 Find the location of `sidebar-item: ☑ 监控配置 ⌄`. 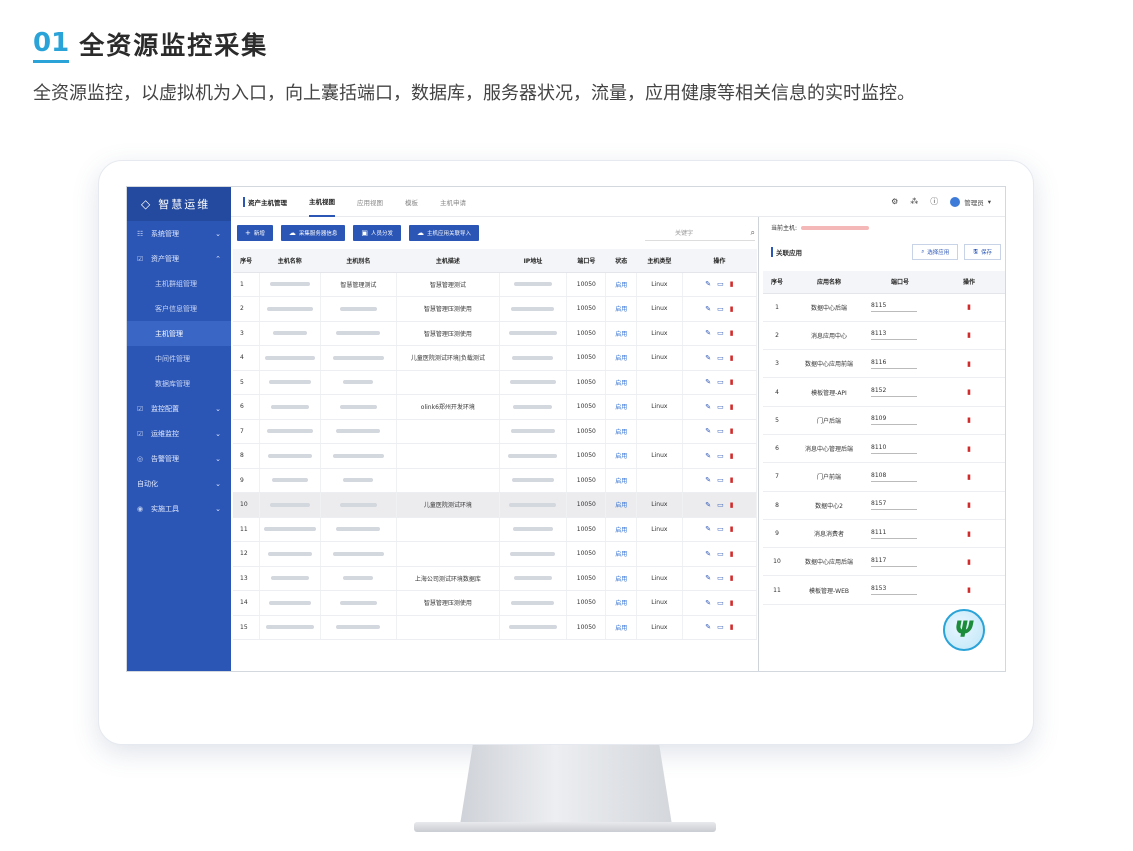

sidebar-item: ☑ 监控配置 ⌄ is located at coordinates (179, 408).